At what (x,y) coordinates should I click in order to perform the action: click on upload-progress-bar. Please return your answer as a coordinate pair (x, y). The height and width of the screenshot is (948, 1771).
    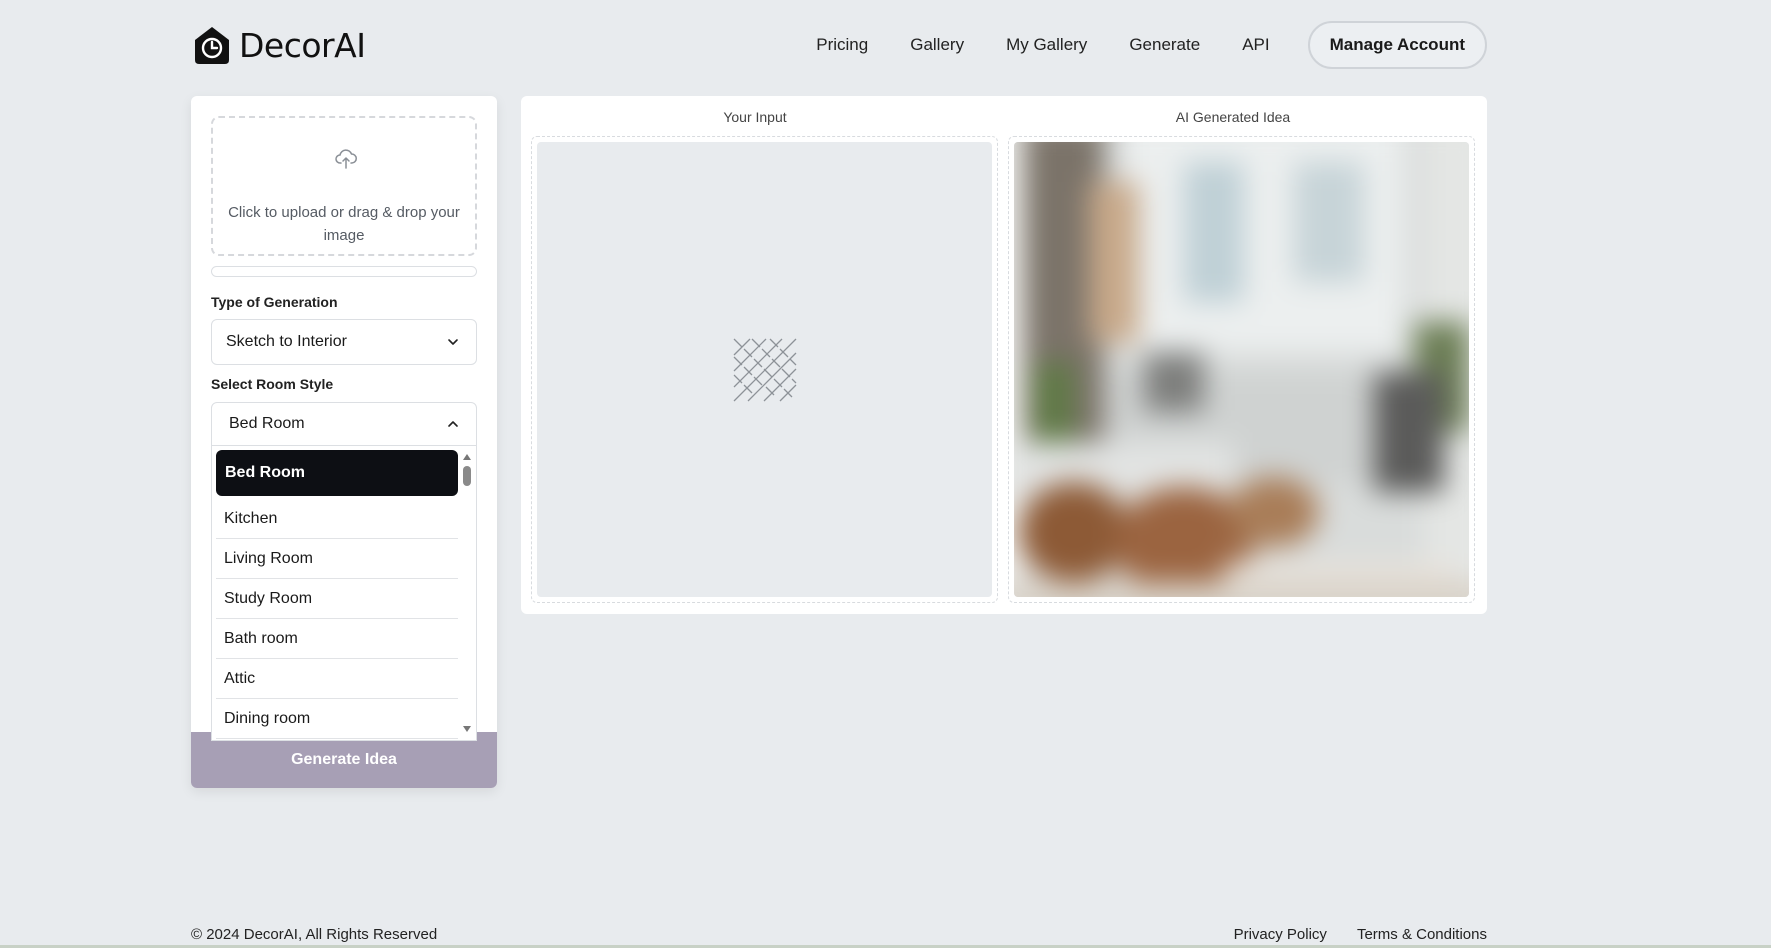
    Looking at the image, I should click on (344, 271).